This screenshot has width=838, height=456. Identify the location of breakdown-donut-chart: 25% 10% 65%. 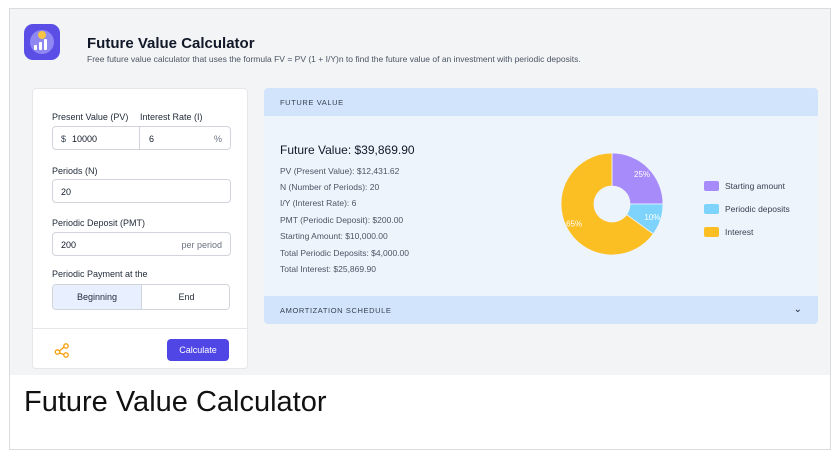
(612, 204).